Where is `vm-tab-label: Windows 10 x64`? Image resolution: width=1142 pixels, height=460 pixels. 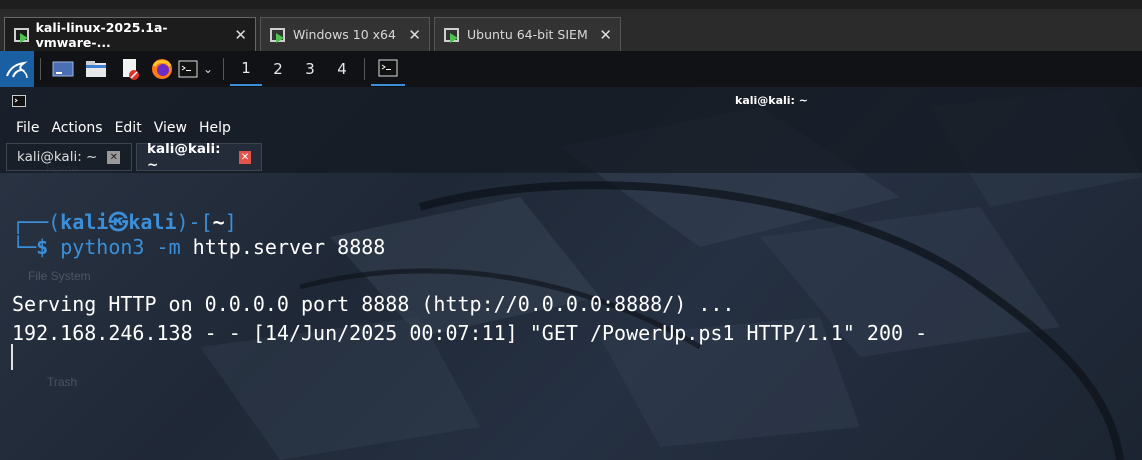
vm-tab-label: Windows 10 x64 is located at coordinates (344, 34).